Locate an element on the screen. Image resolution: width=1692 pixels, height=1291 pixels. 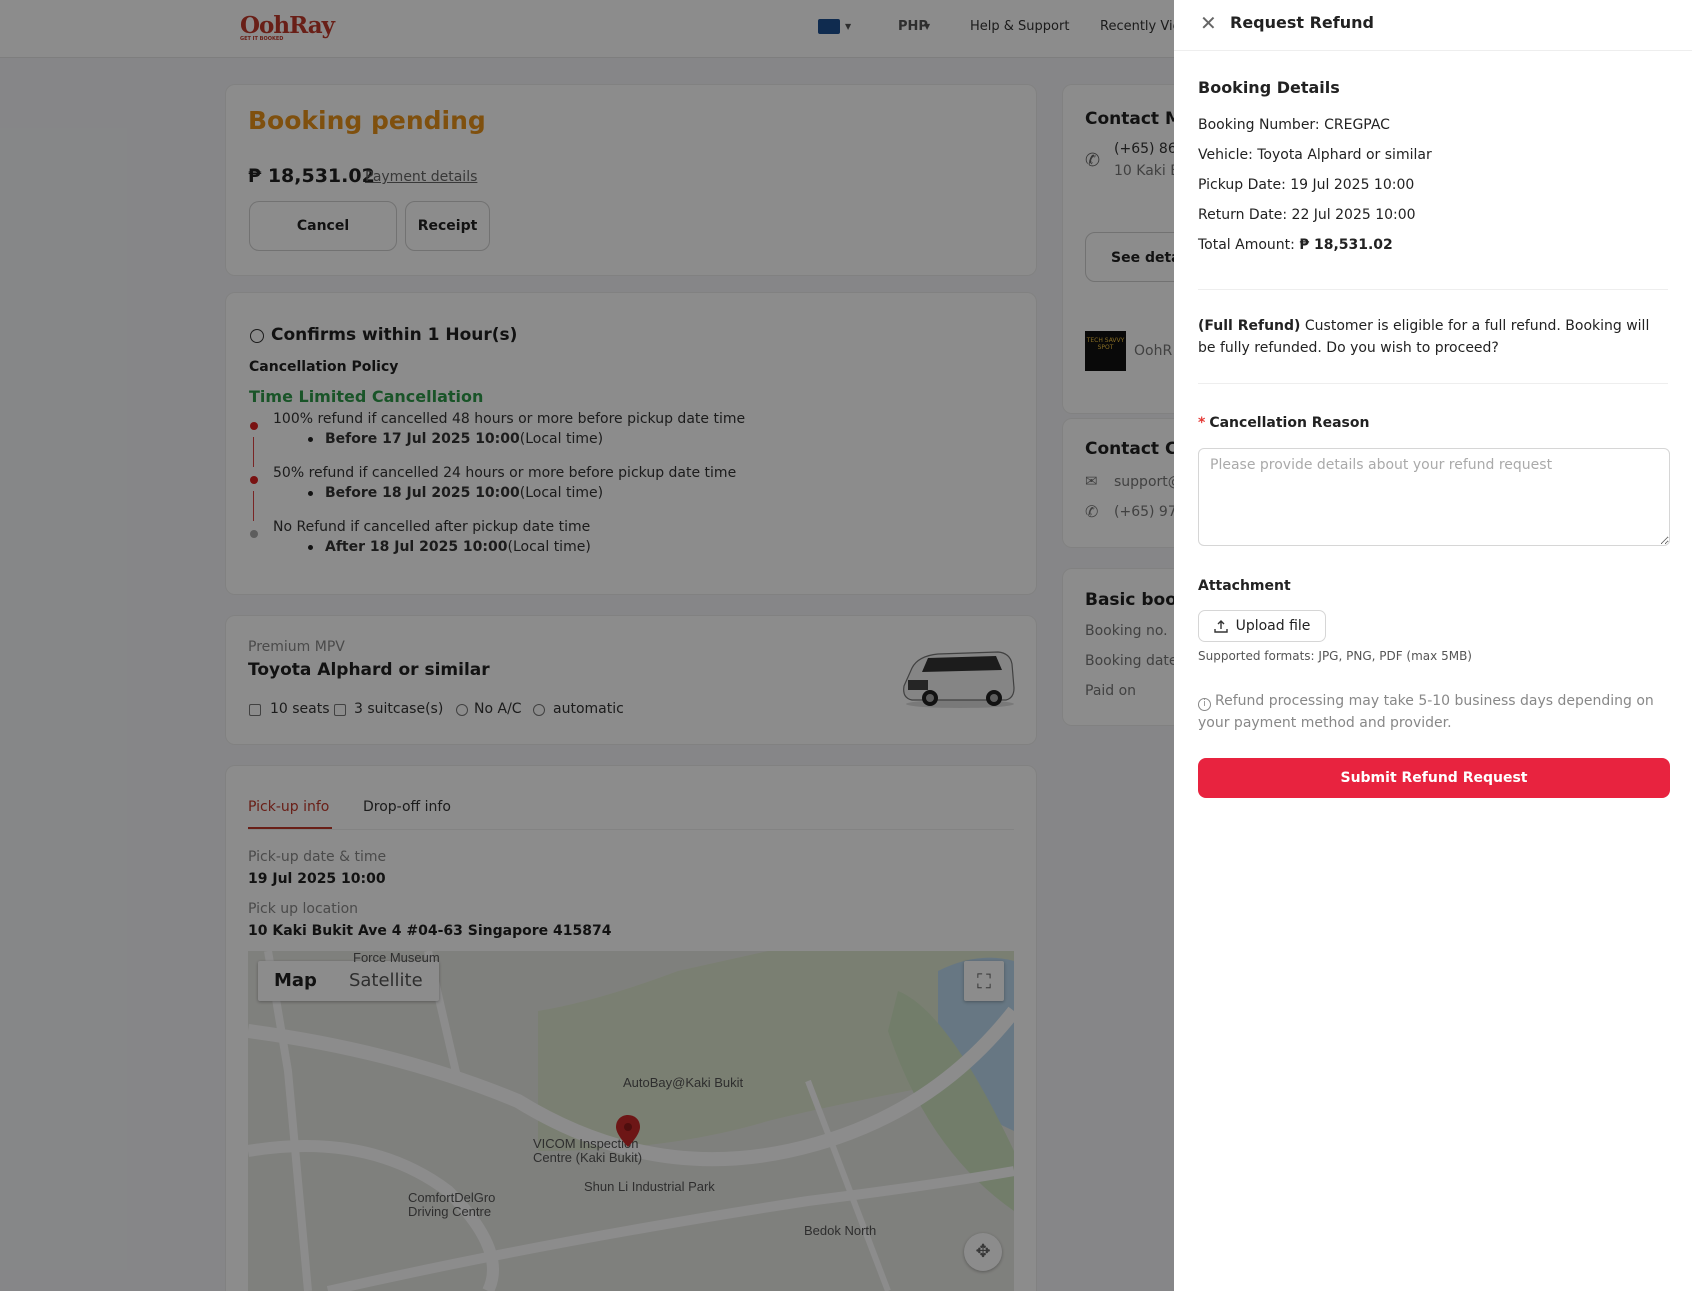
upload-file-button: Upload file is located at coordinates (1262, 626).